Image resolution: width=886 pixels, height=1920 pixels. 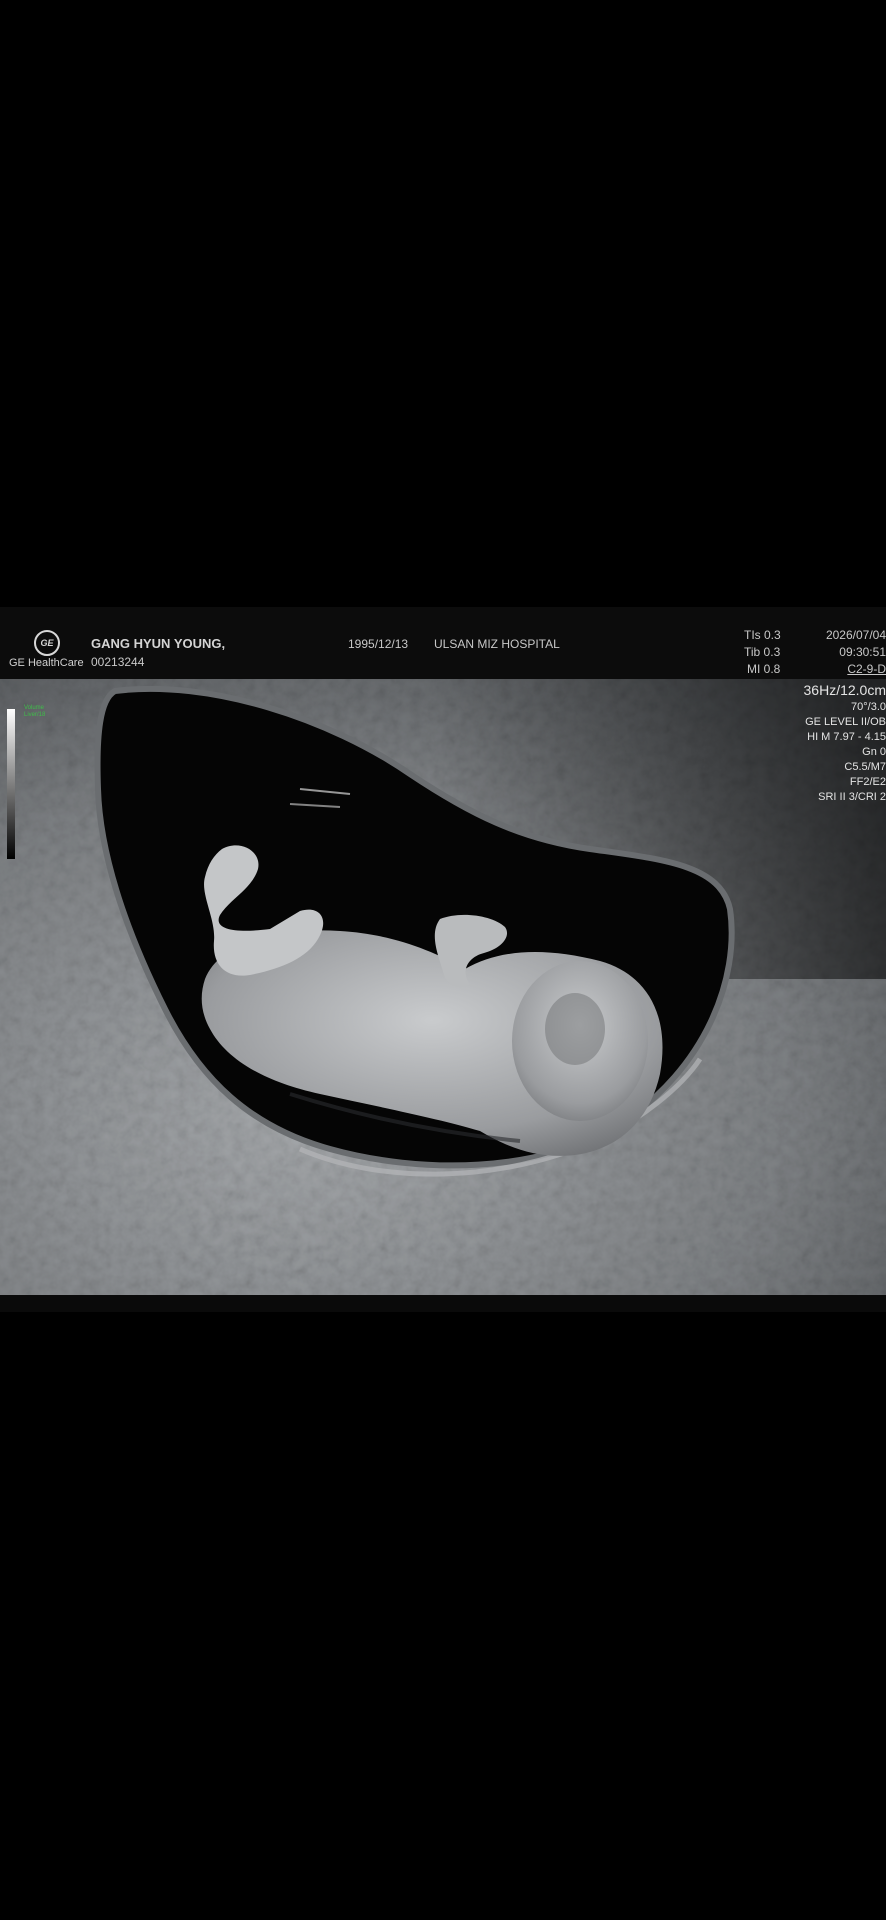 I want to click on probe-name: C2-9-D, so click(x=866, y=669).